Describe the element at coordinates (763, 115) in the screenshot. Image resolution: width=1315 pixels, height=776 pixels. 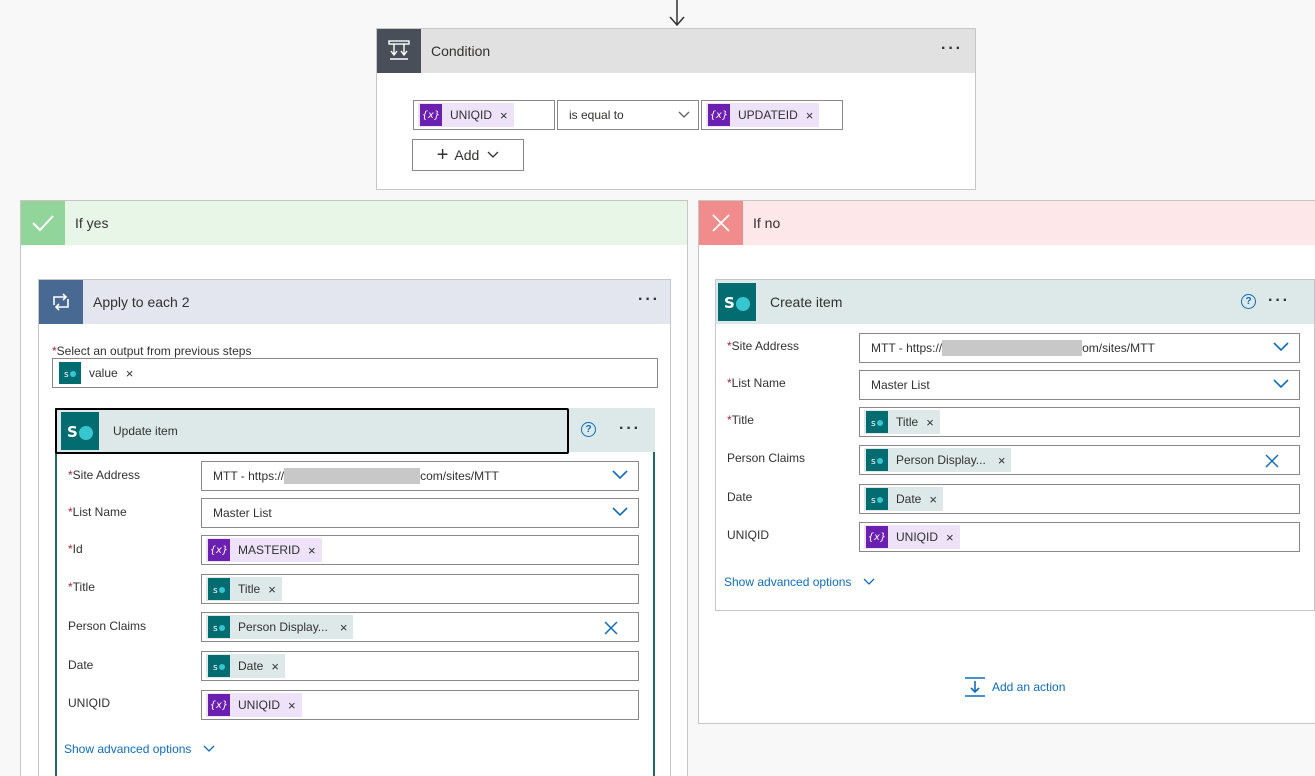
I see `expression-token: {x} UPDATEID ×` at that location.